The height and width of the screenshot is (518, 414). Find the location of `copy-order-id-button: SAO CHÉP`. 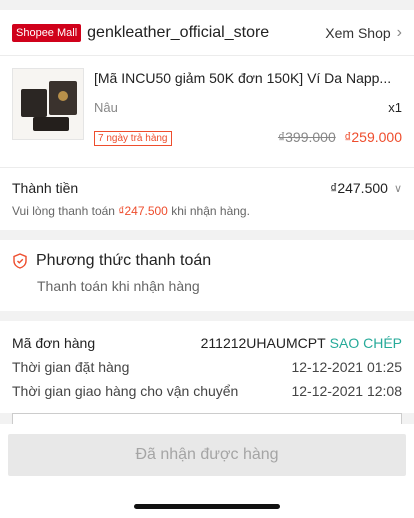

copy-order-id-button: SAO CHÉP is located at coordinates (366, 343).